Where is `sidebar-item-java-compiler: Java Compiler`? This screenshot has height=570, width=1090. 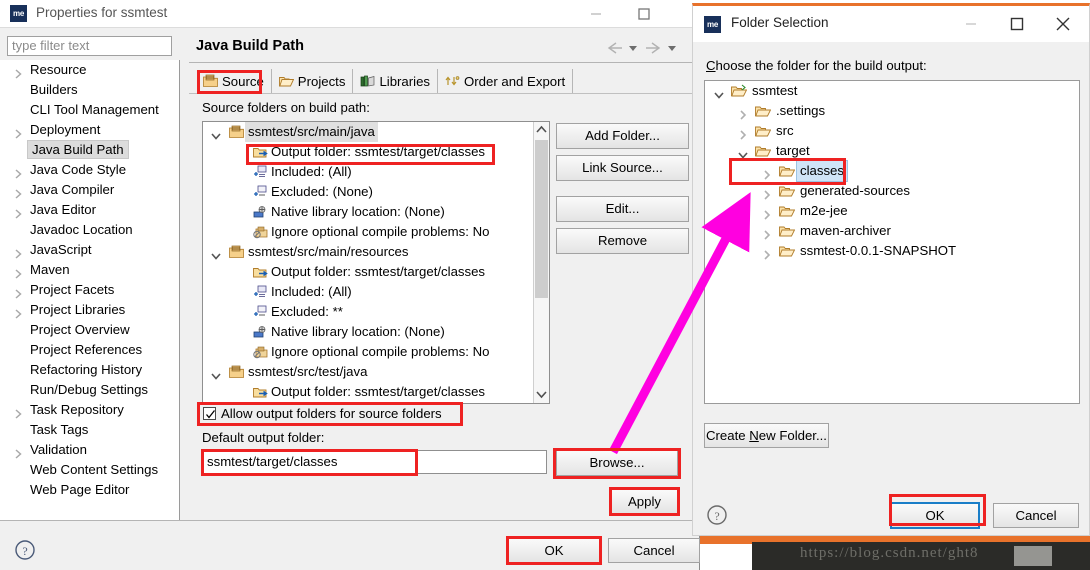 sidebar-item-java-compiler: Java Compiler is located at coordinates (89, 190).